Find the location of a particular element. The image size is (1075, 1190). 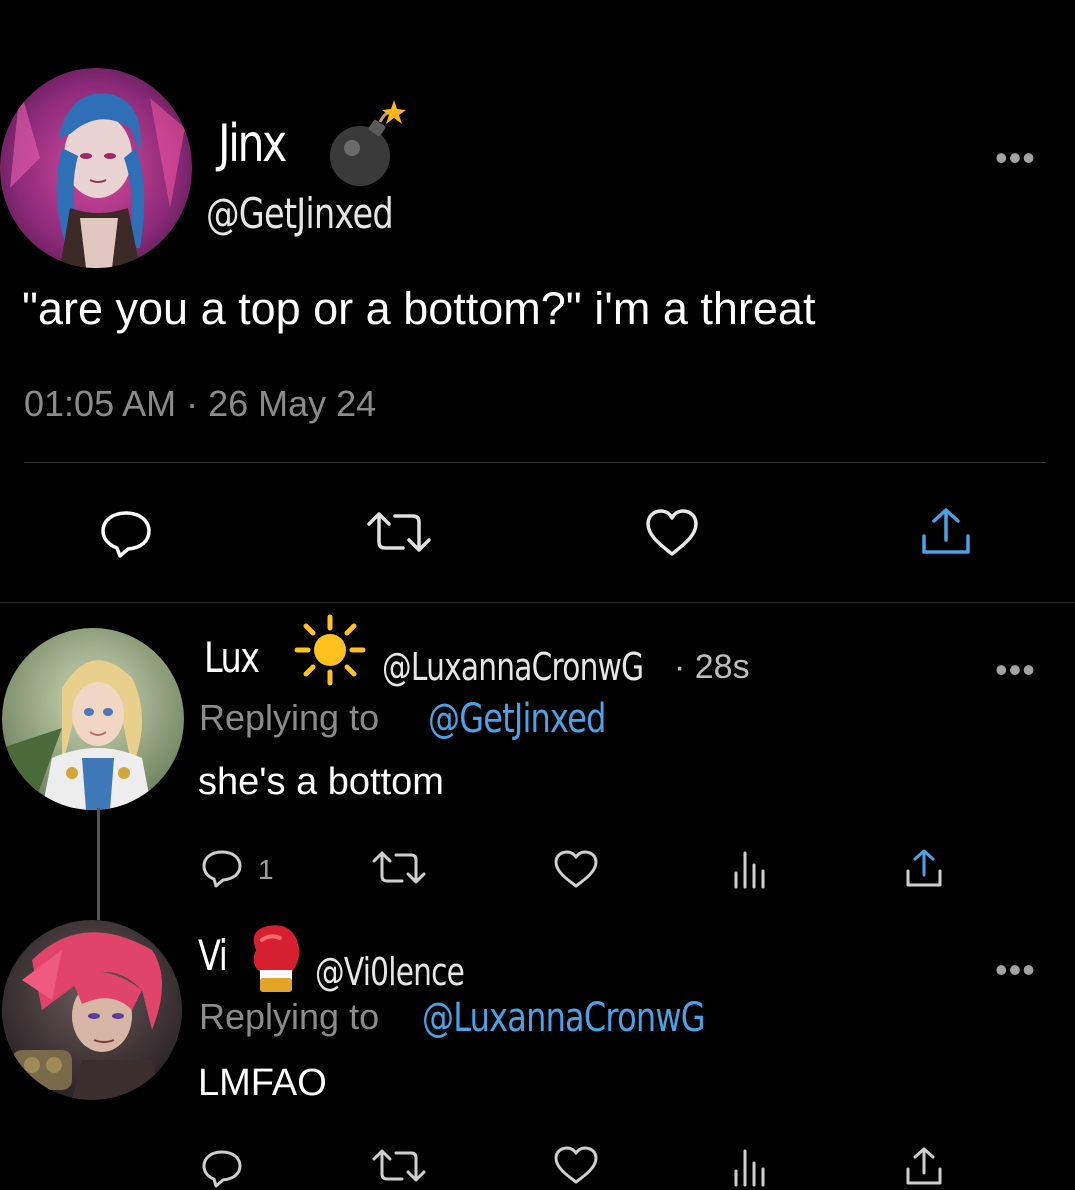

display-name: Vi is located at coordinates (213, 956).